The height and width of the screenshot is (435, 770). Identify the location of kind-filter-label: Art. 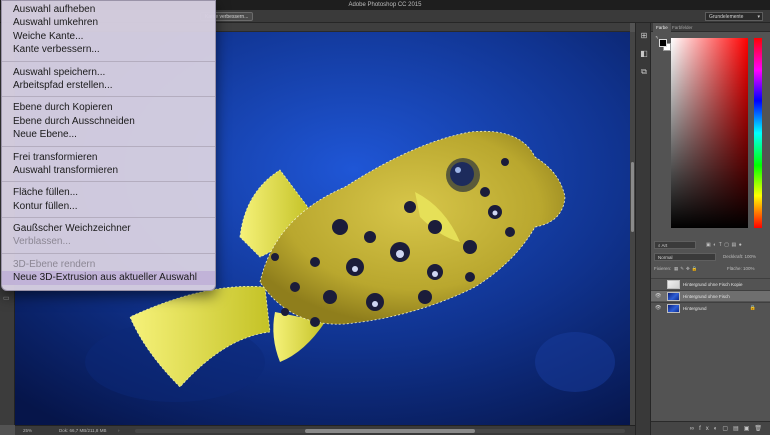
(664, 245).